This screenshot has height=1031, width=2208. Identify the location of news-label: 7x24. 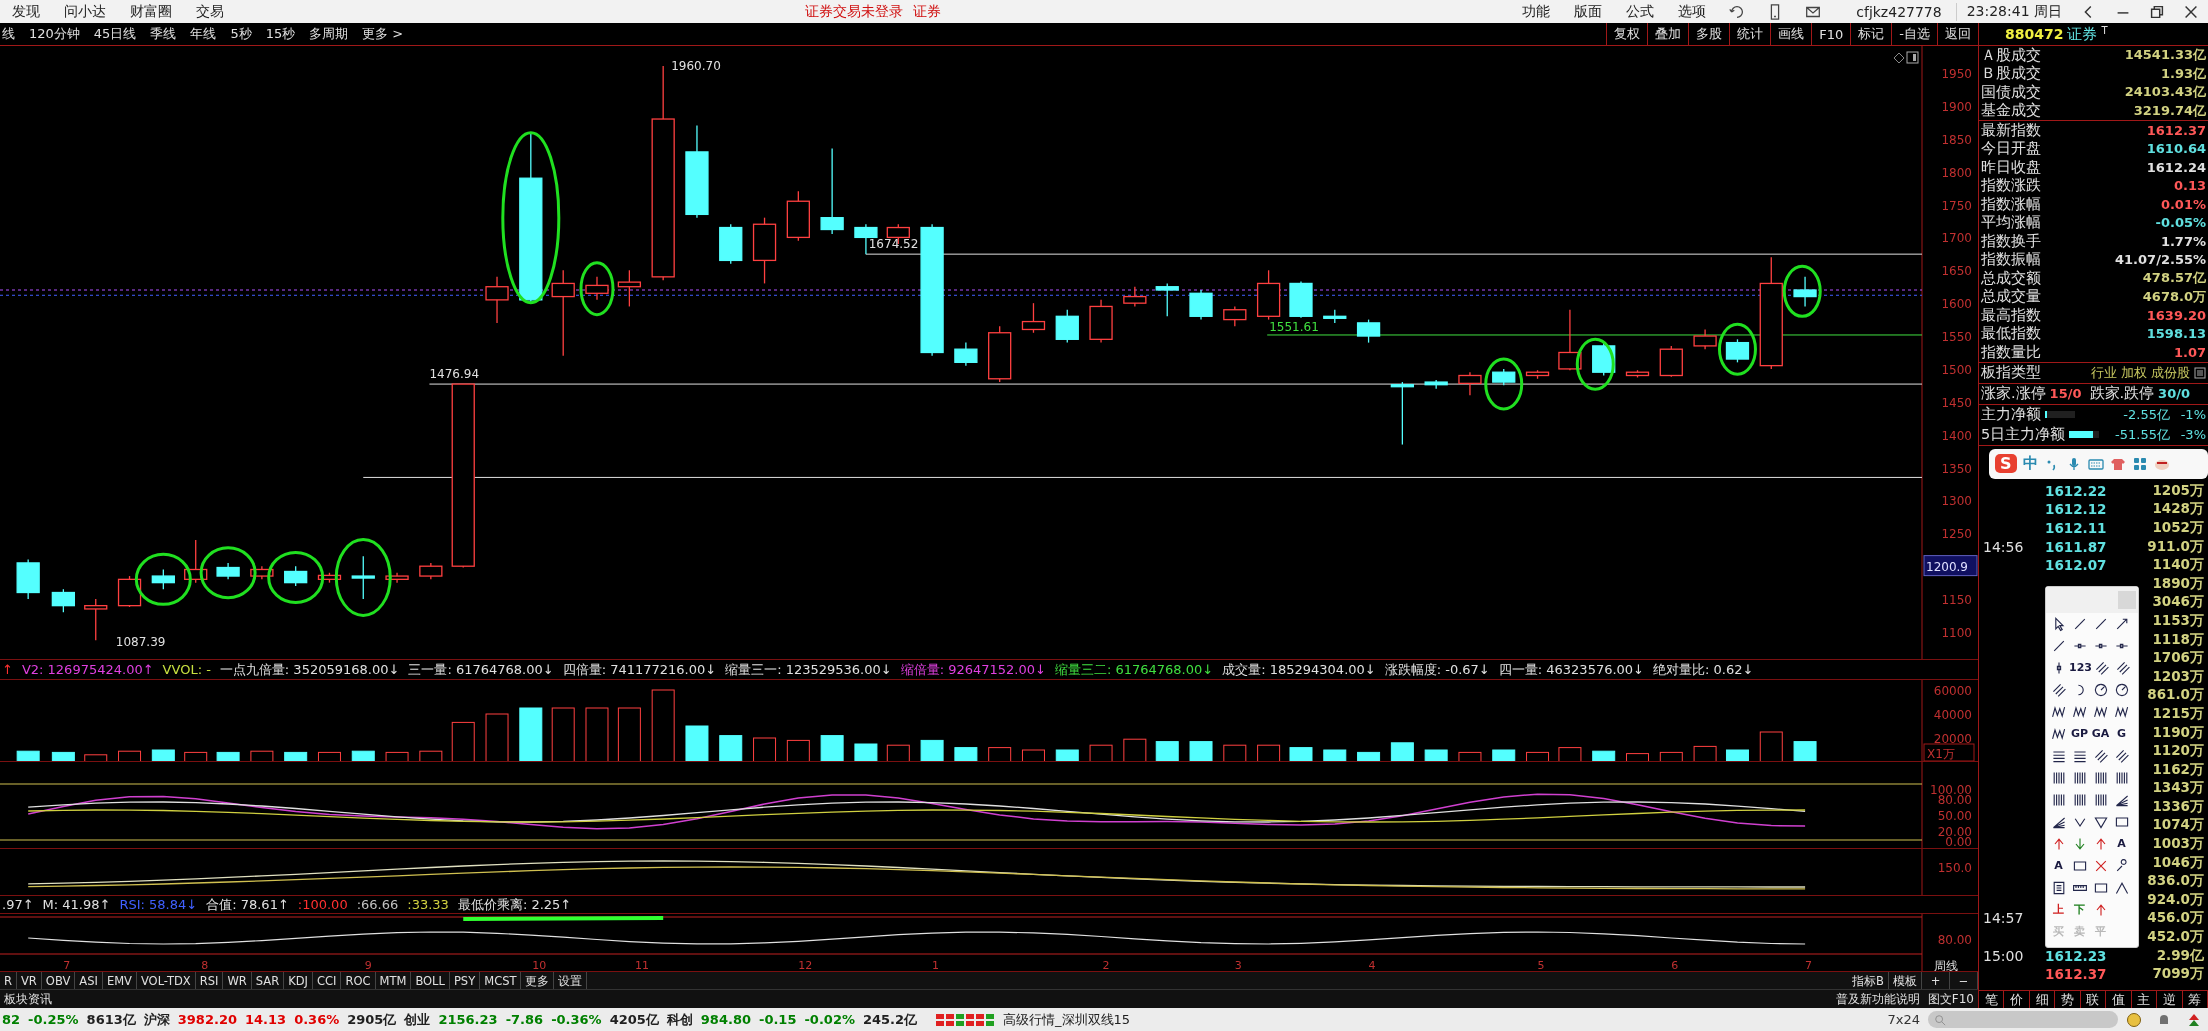
(1903, 1019).